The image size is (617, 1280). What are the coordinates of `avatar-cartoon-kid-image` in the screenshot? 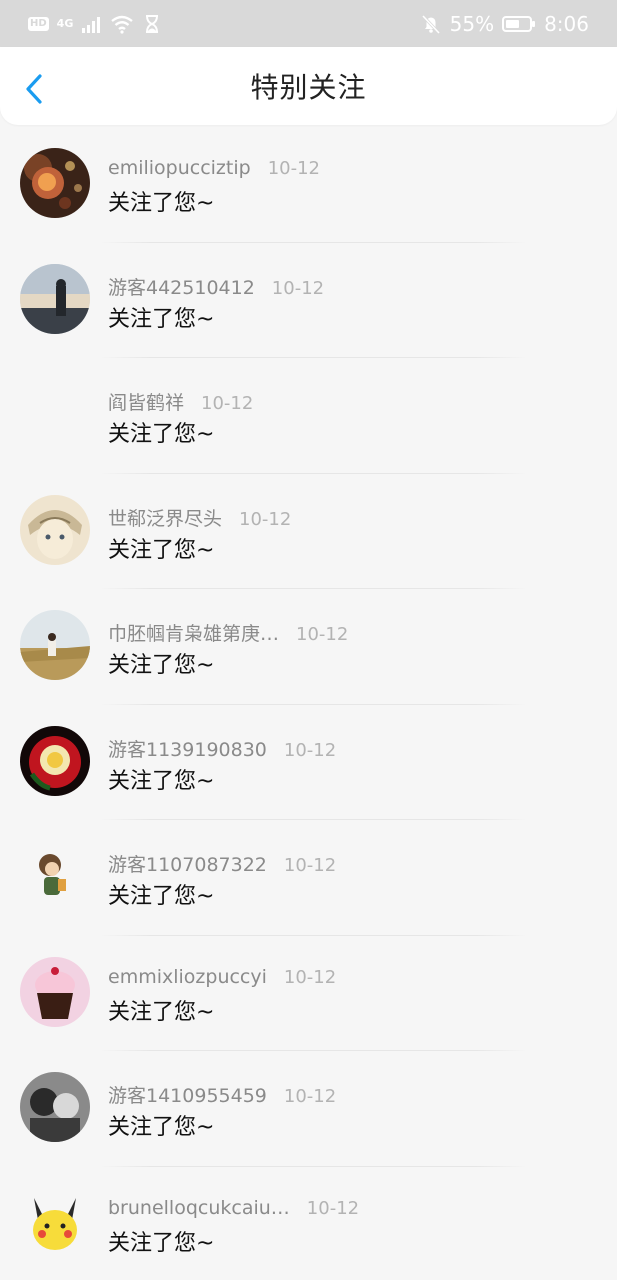 It's located at (55, 876).